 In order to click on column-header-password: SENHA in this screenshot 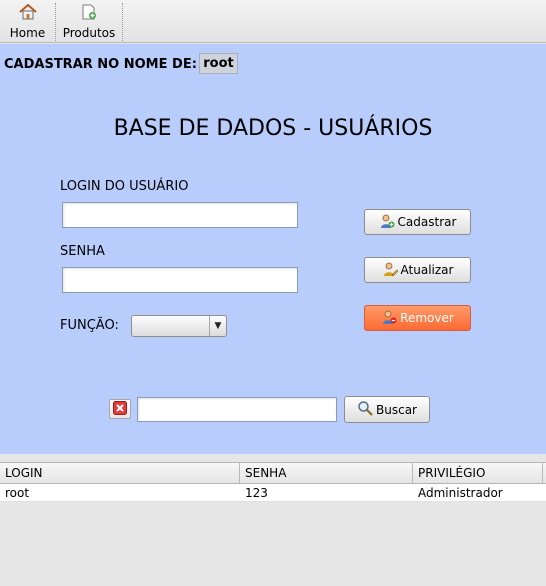, I will do `click(326, 473)`.